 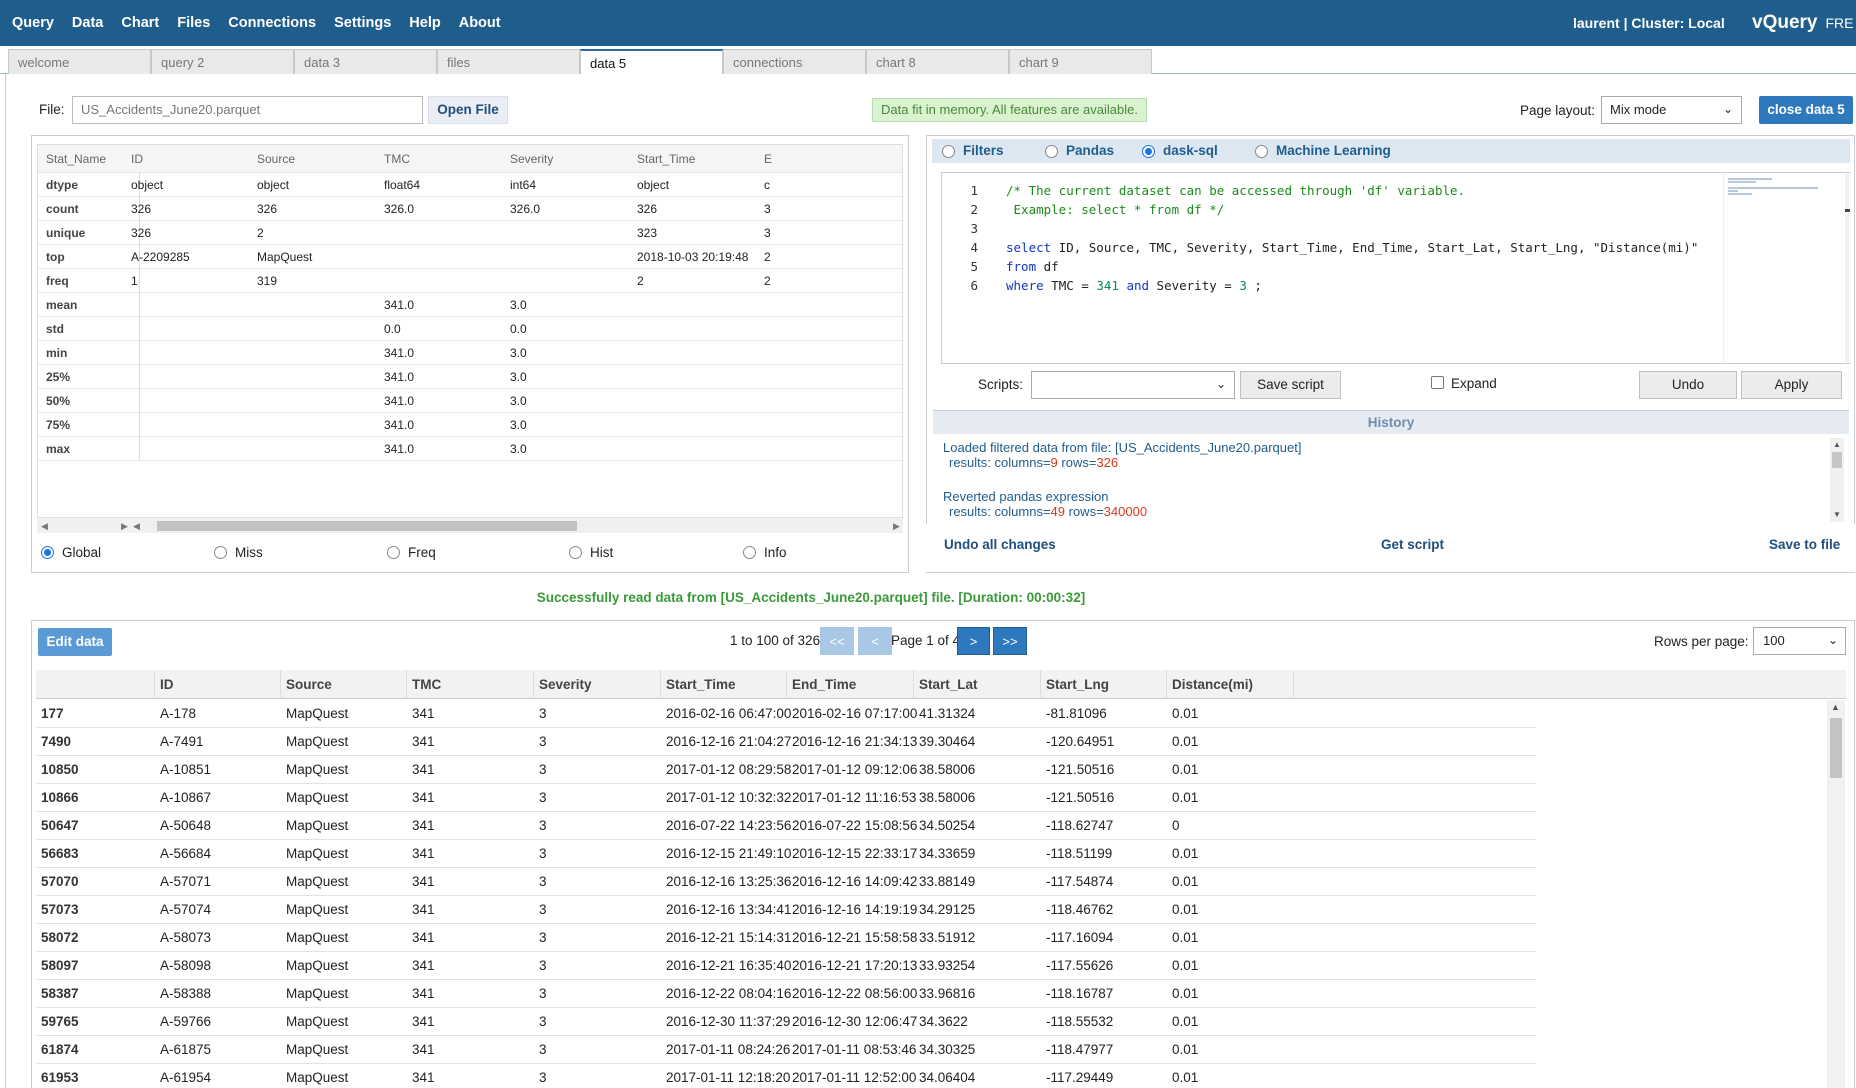 What do you see at coordinates (973, 641) in the screenshot?
I see `next-page-button: >` at bounding box center [973, 641].